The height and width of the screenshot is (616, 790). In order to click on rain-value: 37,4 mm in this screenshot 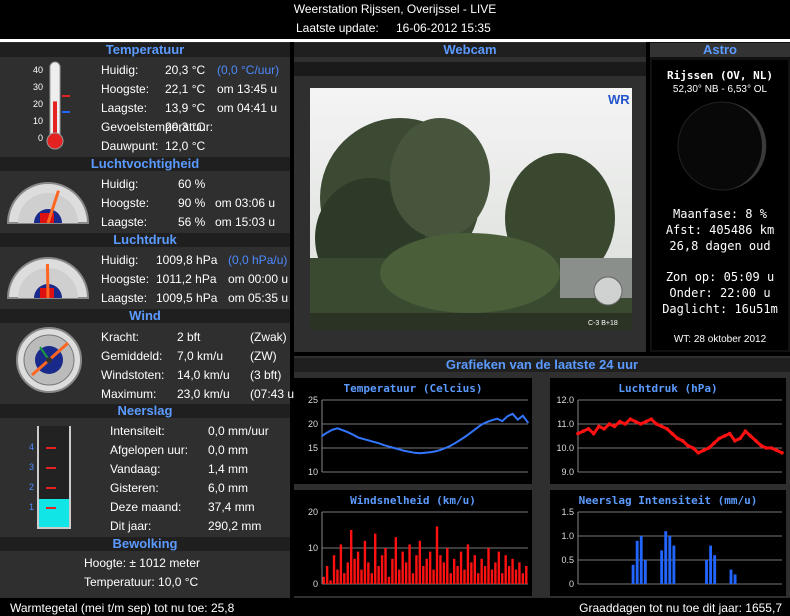, I will do `click(231, 507)`.